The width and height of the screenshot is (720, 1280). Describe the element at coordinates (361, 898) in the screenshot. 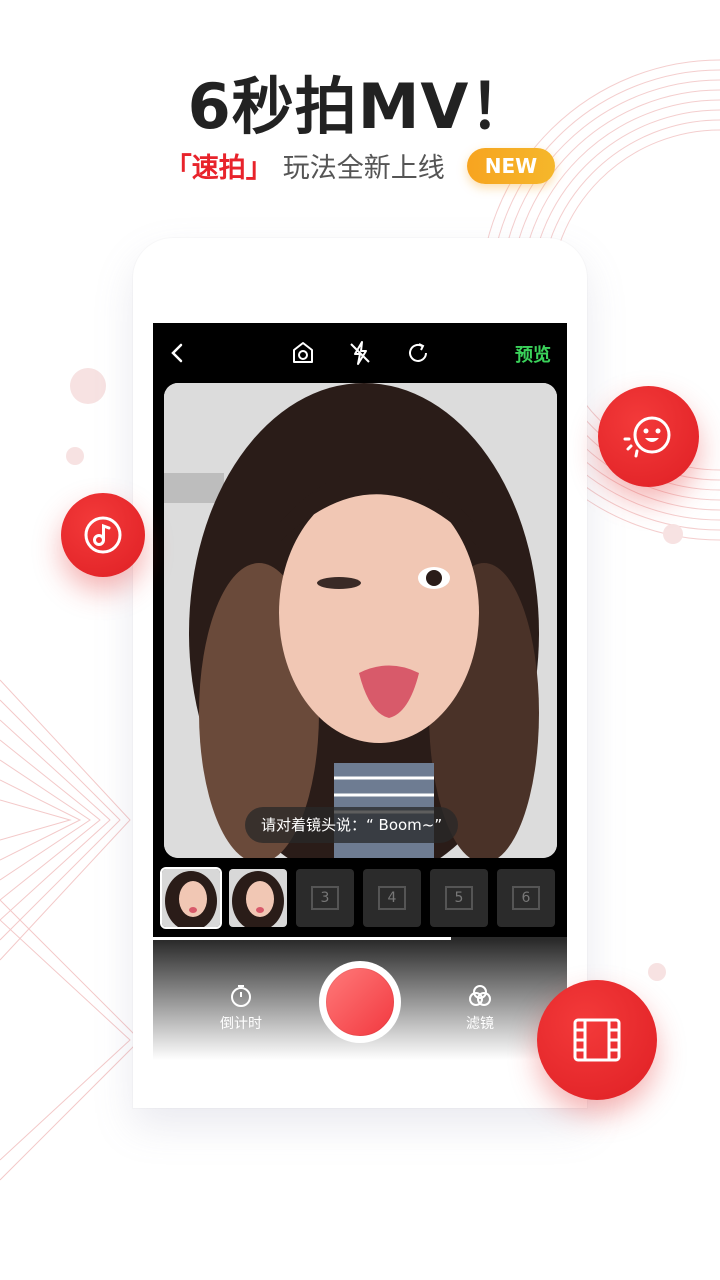

I see `clip-slots: 3 4 5 6` at that location.